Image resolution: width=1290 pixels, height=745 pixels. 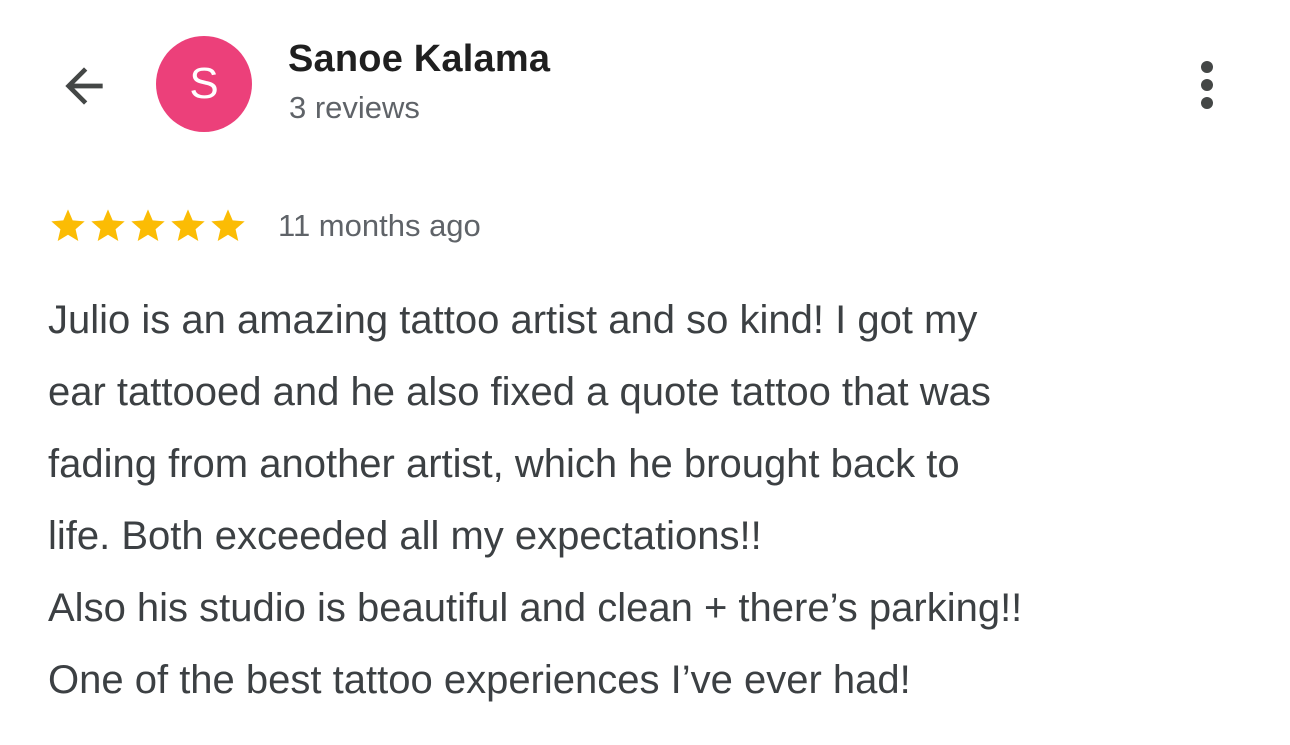 I want to click on reviewer-name: Sanoe Kalama, so click(x=419, y=59).